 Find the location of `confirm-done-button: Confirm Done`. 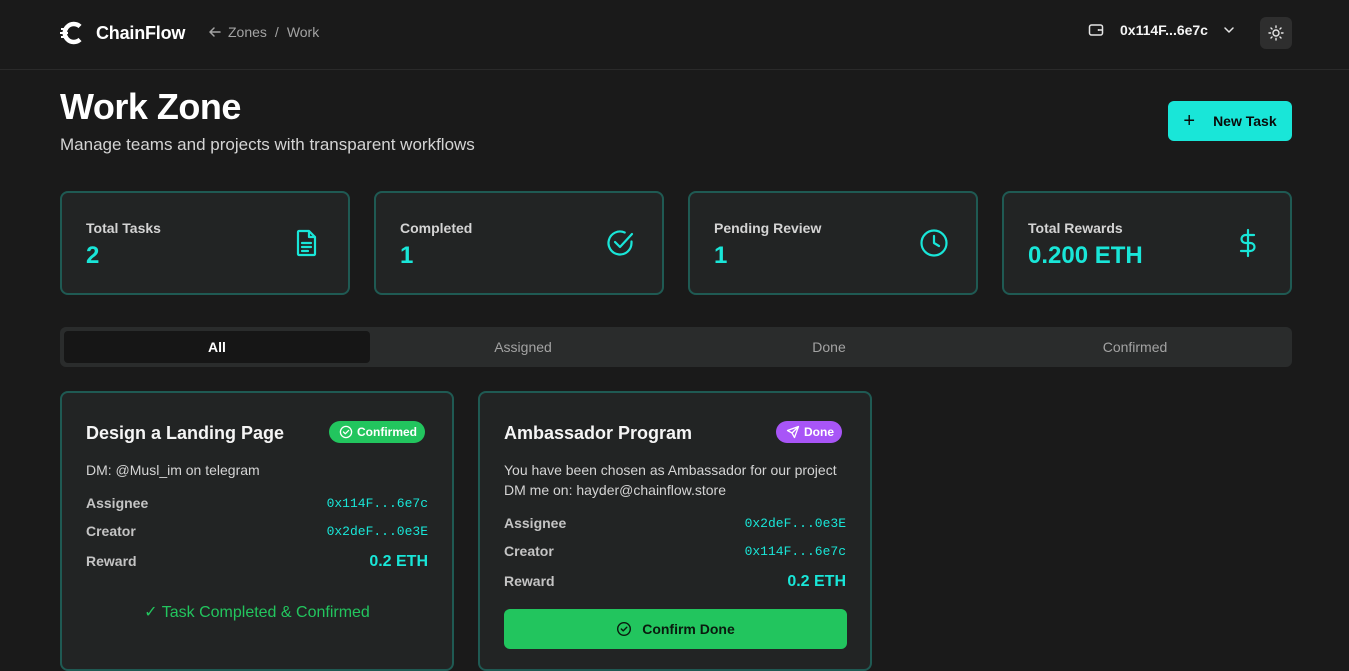

confirm-done-button: Confirm Done is located at coordinates (675, 629).